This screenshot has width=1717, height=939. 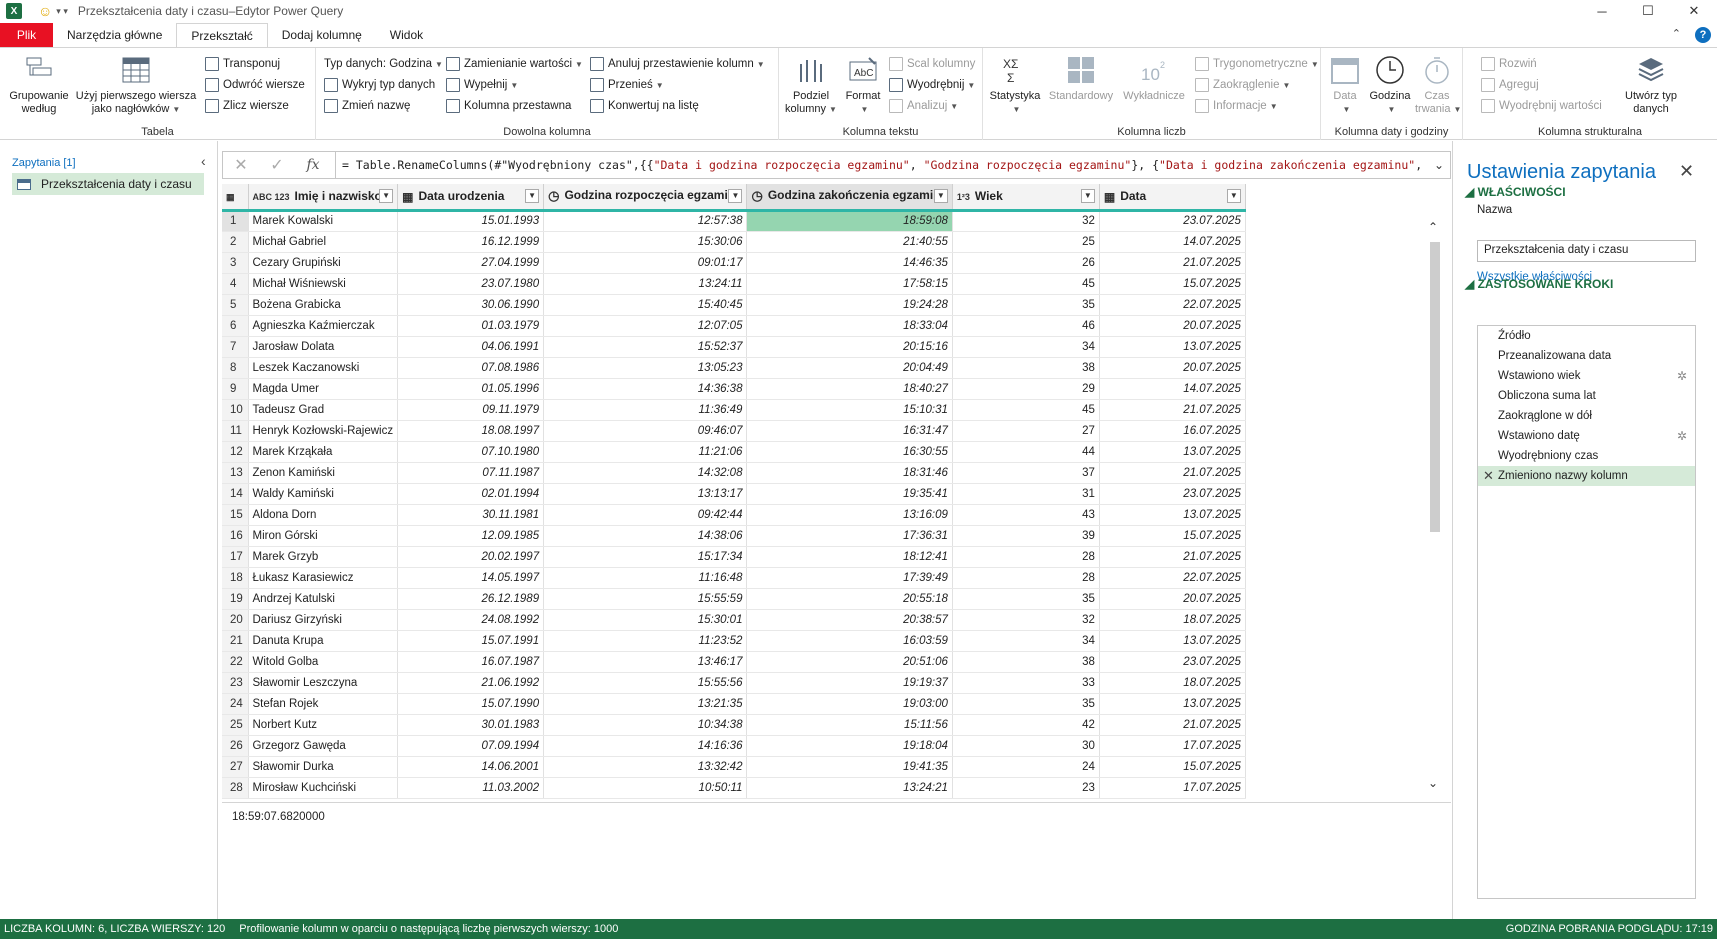 I want to click on pivot-column-button: Kolumna przestawna, so click(x=508, y=106).